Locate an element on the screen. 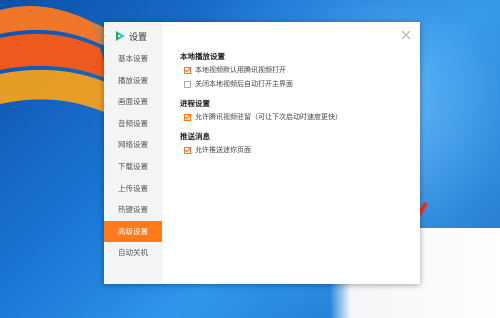 This screenshot has height=318, width=500. sidebar-item-audio: 音频设置 is located at coordinates (133, 124).